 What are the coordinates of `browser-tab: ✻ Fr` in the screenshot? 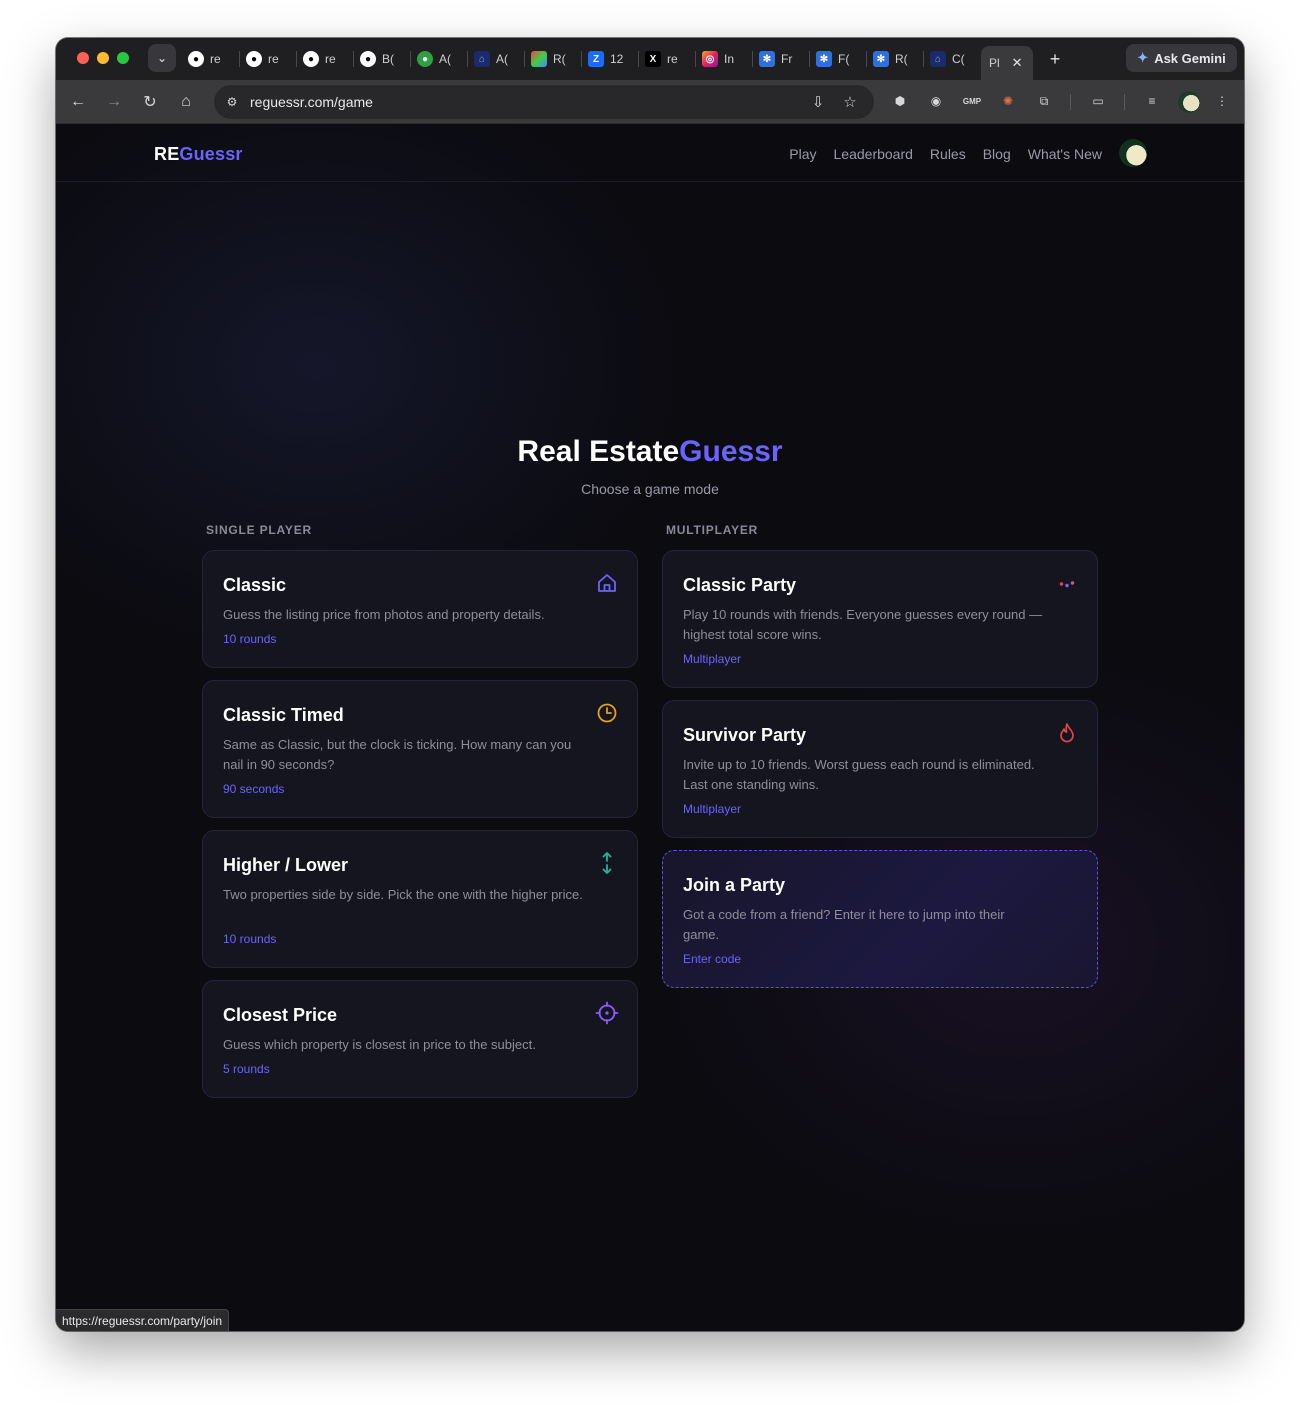 It's located at (782, 59).